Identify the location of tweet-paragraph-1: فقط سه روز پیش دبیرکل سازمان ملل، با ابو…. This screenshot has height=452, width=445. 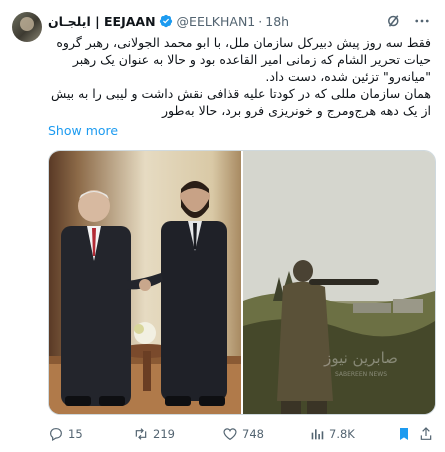
(243, 59).